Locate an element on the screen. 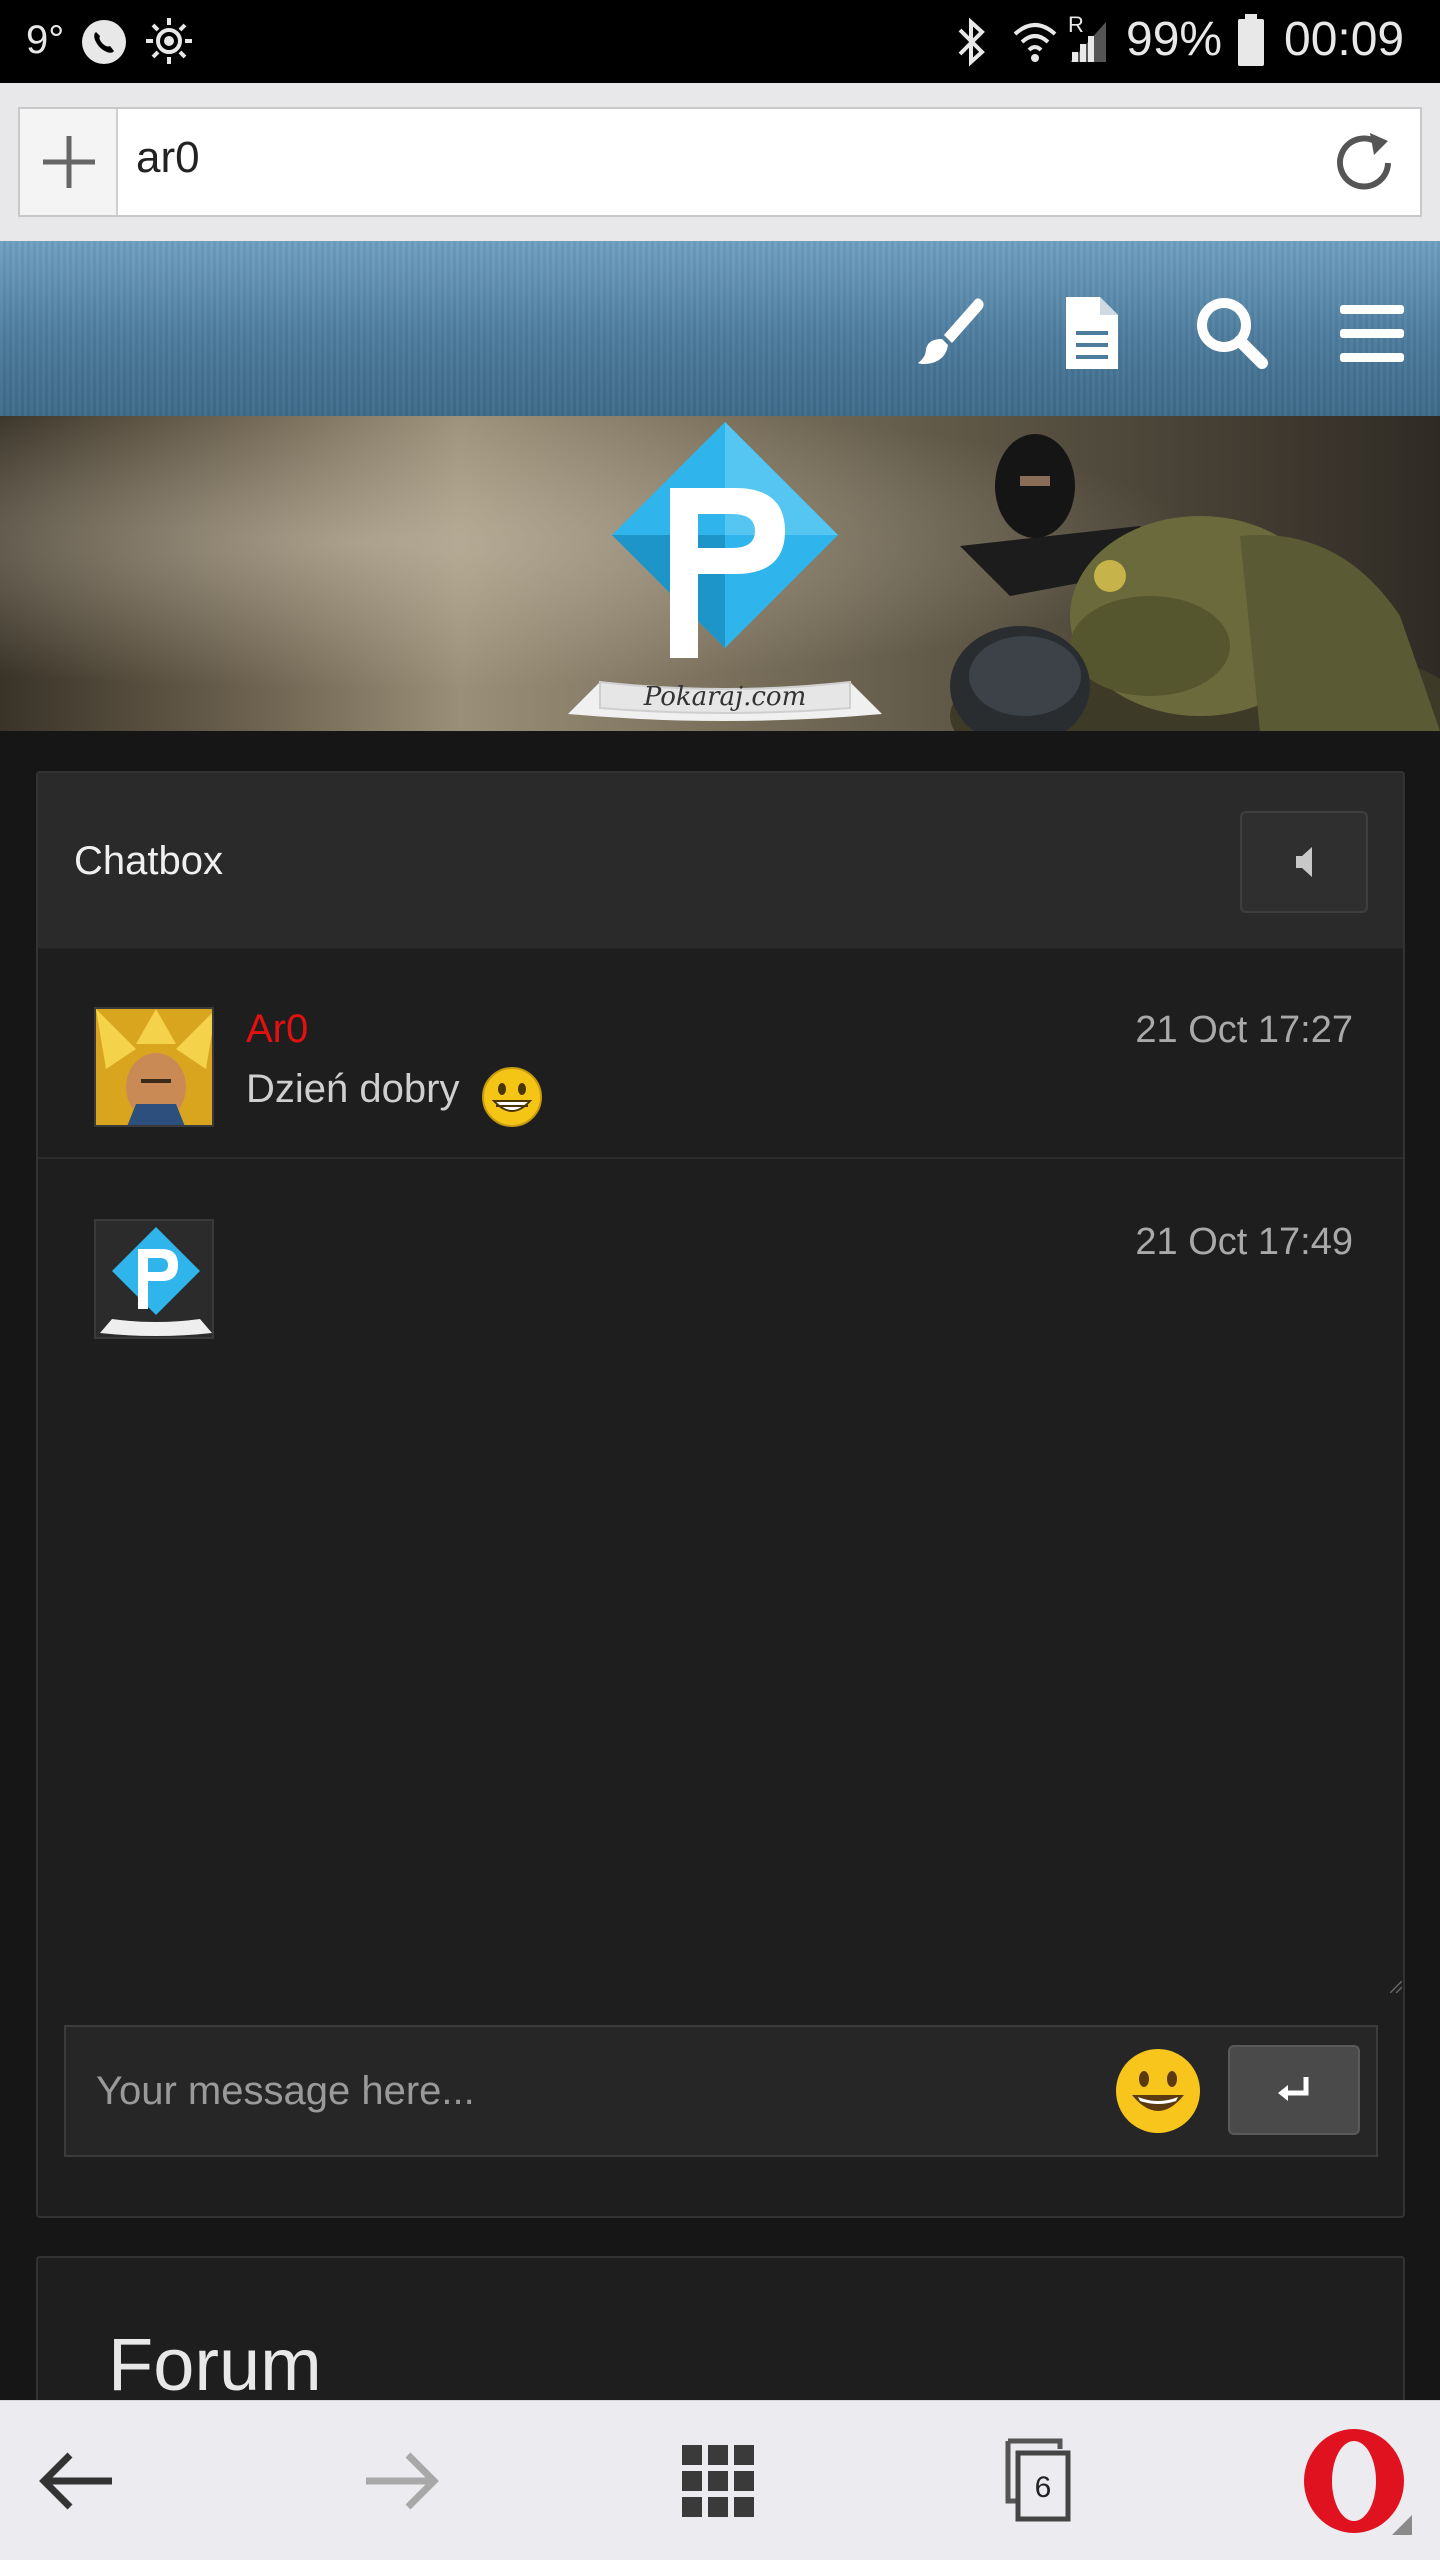  browser-bottom-bar: 6 is located at coordinates (720, 2480).